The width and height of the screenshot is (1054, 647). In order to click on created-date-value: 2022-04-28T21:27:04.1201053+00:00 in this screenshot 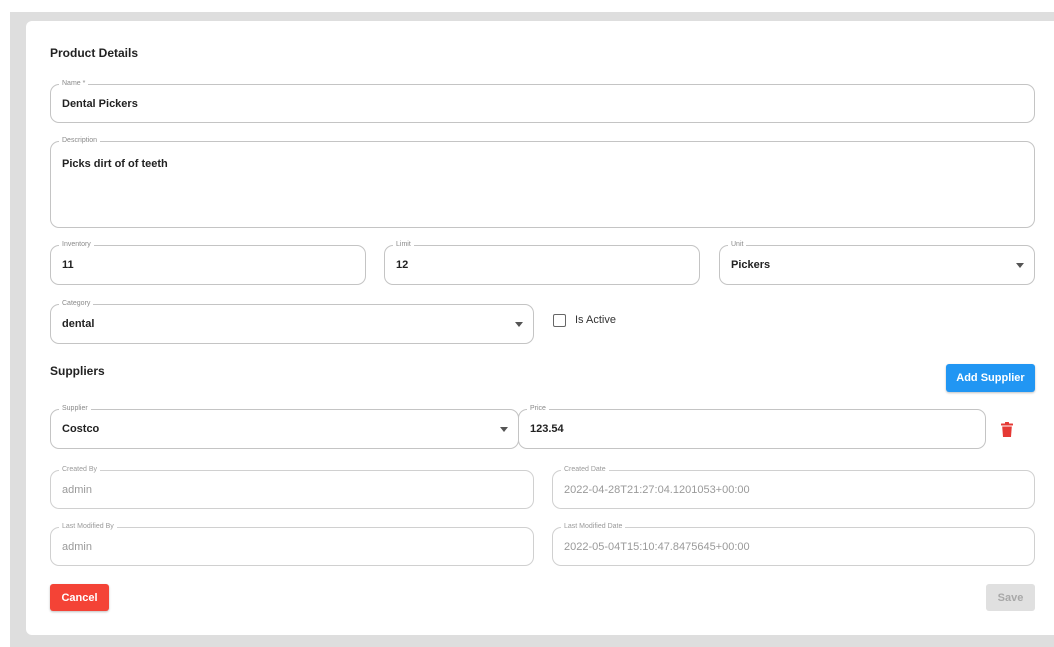, I will do `click(657, 489)`.